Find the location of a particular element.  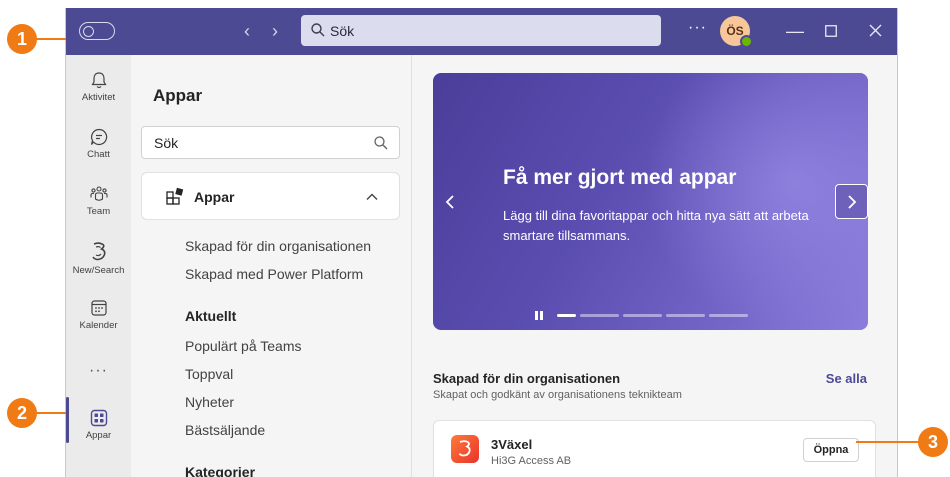

back-arrow-icon: ‹ is located at coordinates (247, 31).